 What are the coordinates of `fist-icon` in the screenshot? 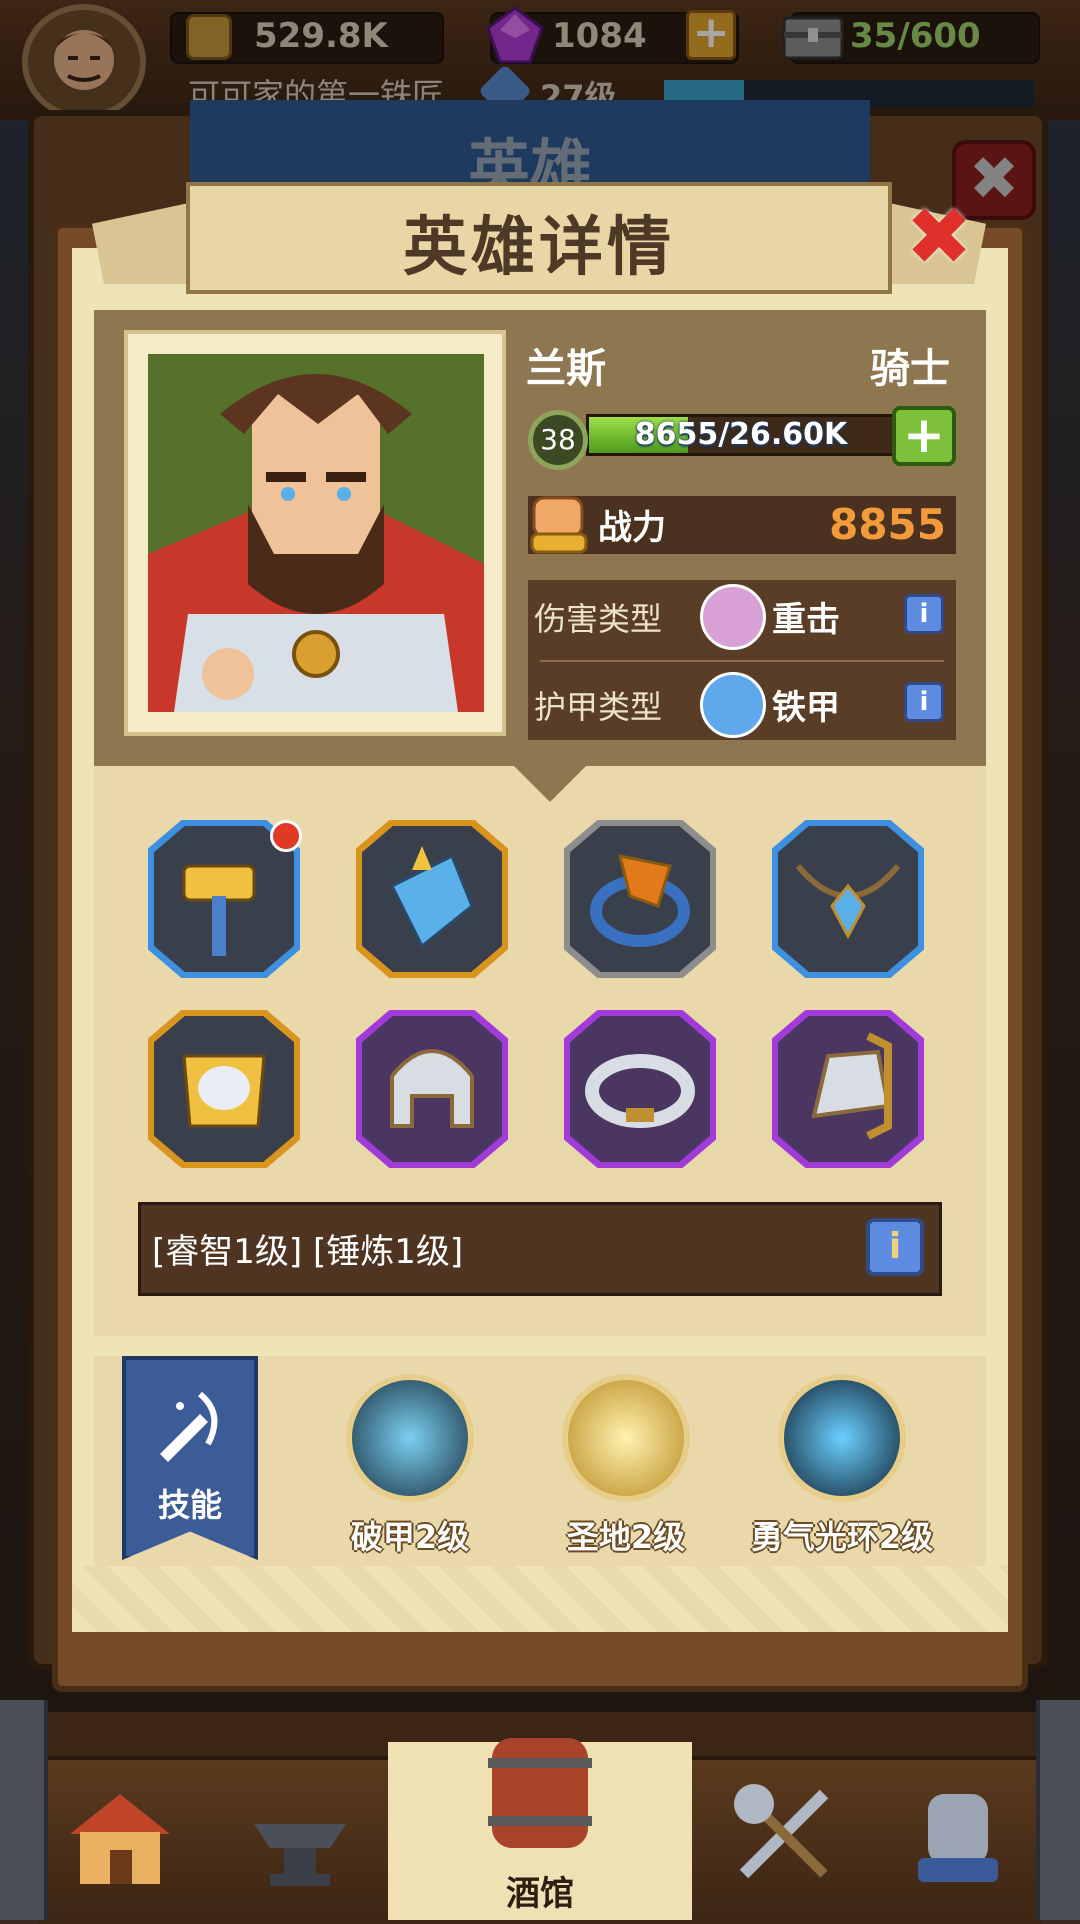 It's located at (559, 525).